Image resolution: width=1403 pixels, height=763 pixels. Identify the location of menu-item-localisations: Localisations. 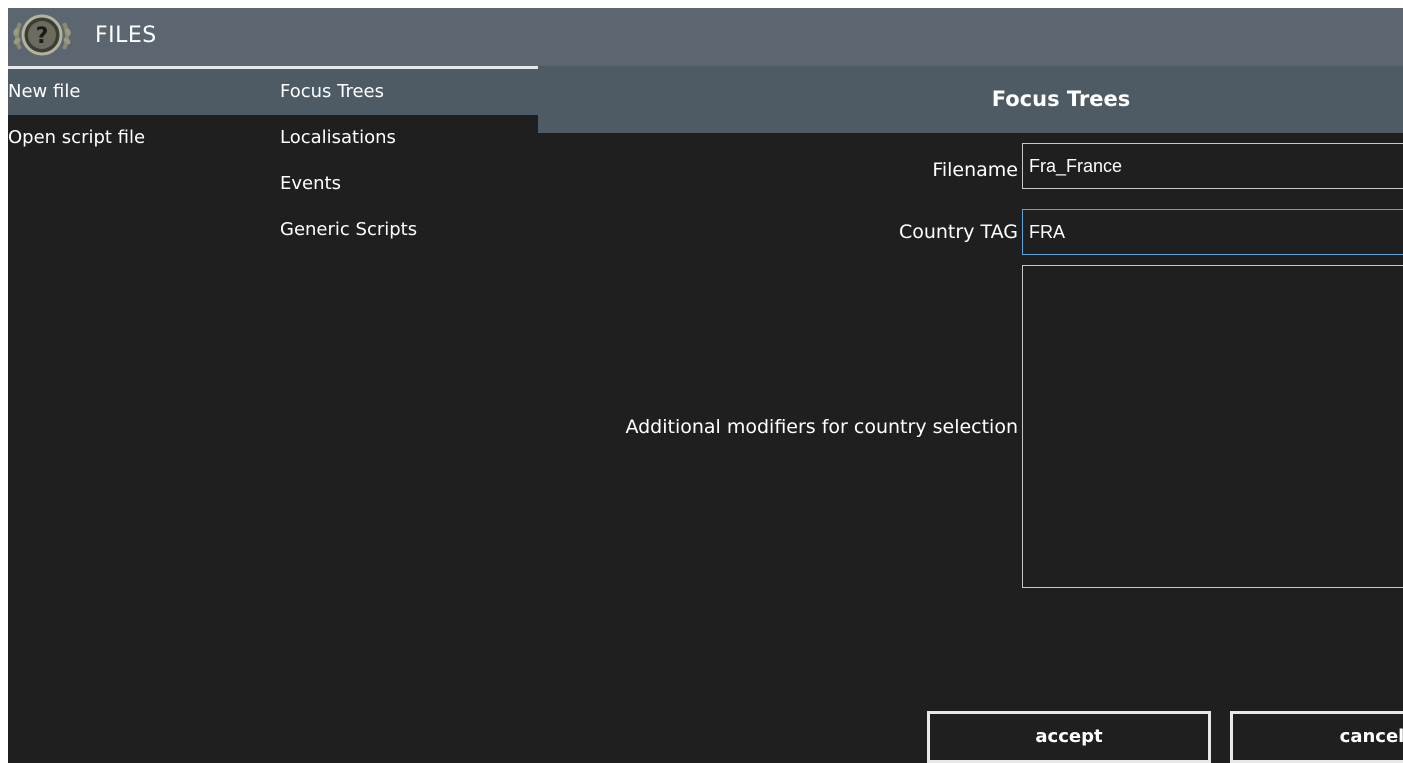
(404, 138).